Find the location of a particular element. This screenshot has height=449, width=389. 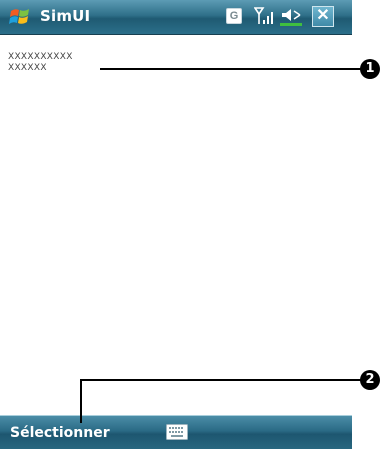

close-button: ✕ is located at coordinates (323, 16).